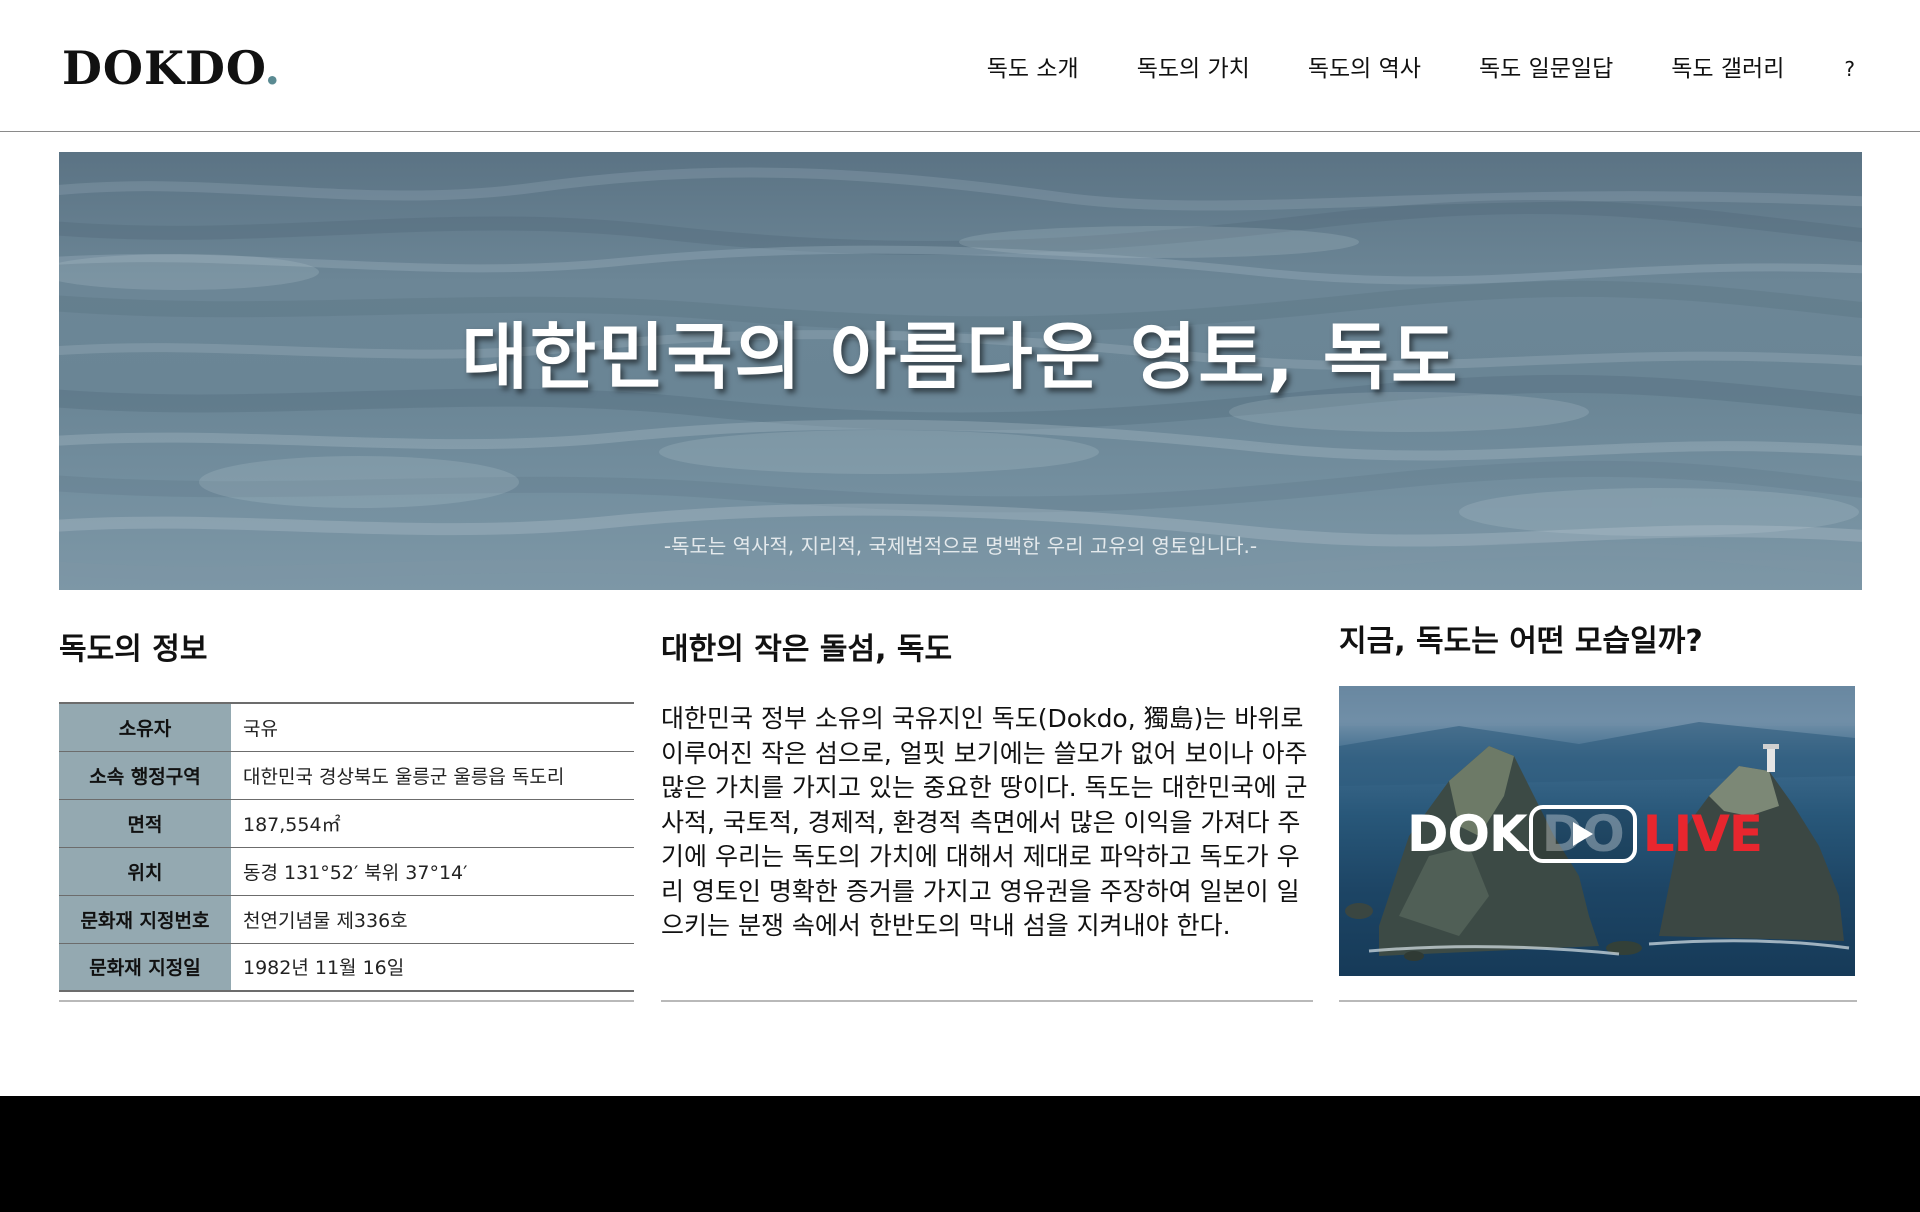 This screenshot has width=1920, height=1212. Describe the element at coordinates (1849, 69) in the screenshot. I see `nav-item-help: ?` at that location.